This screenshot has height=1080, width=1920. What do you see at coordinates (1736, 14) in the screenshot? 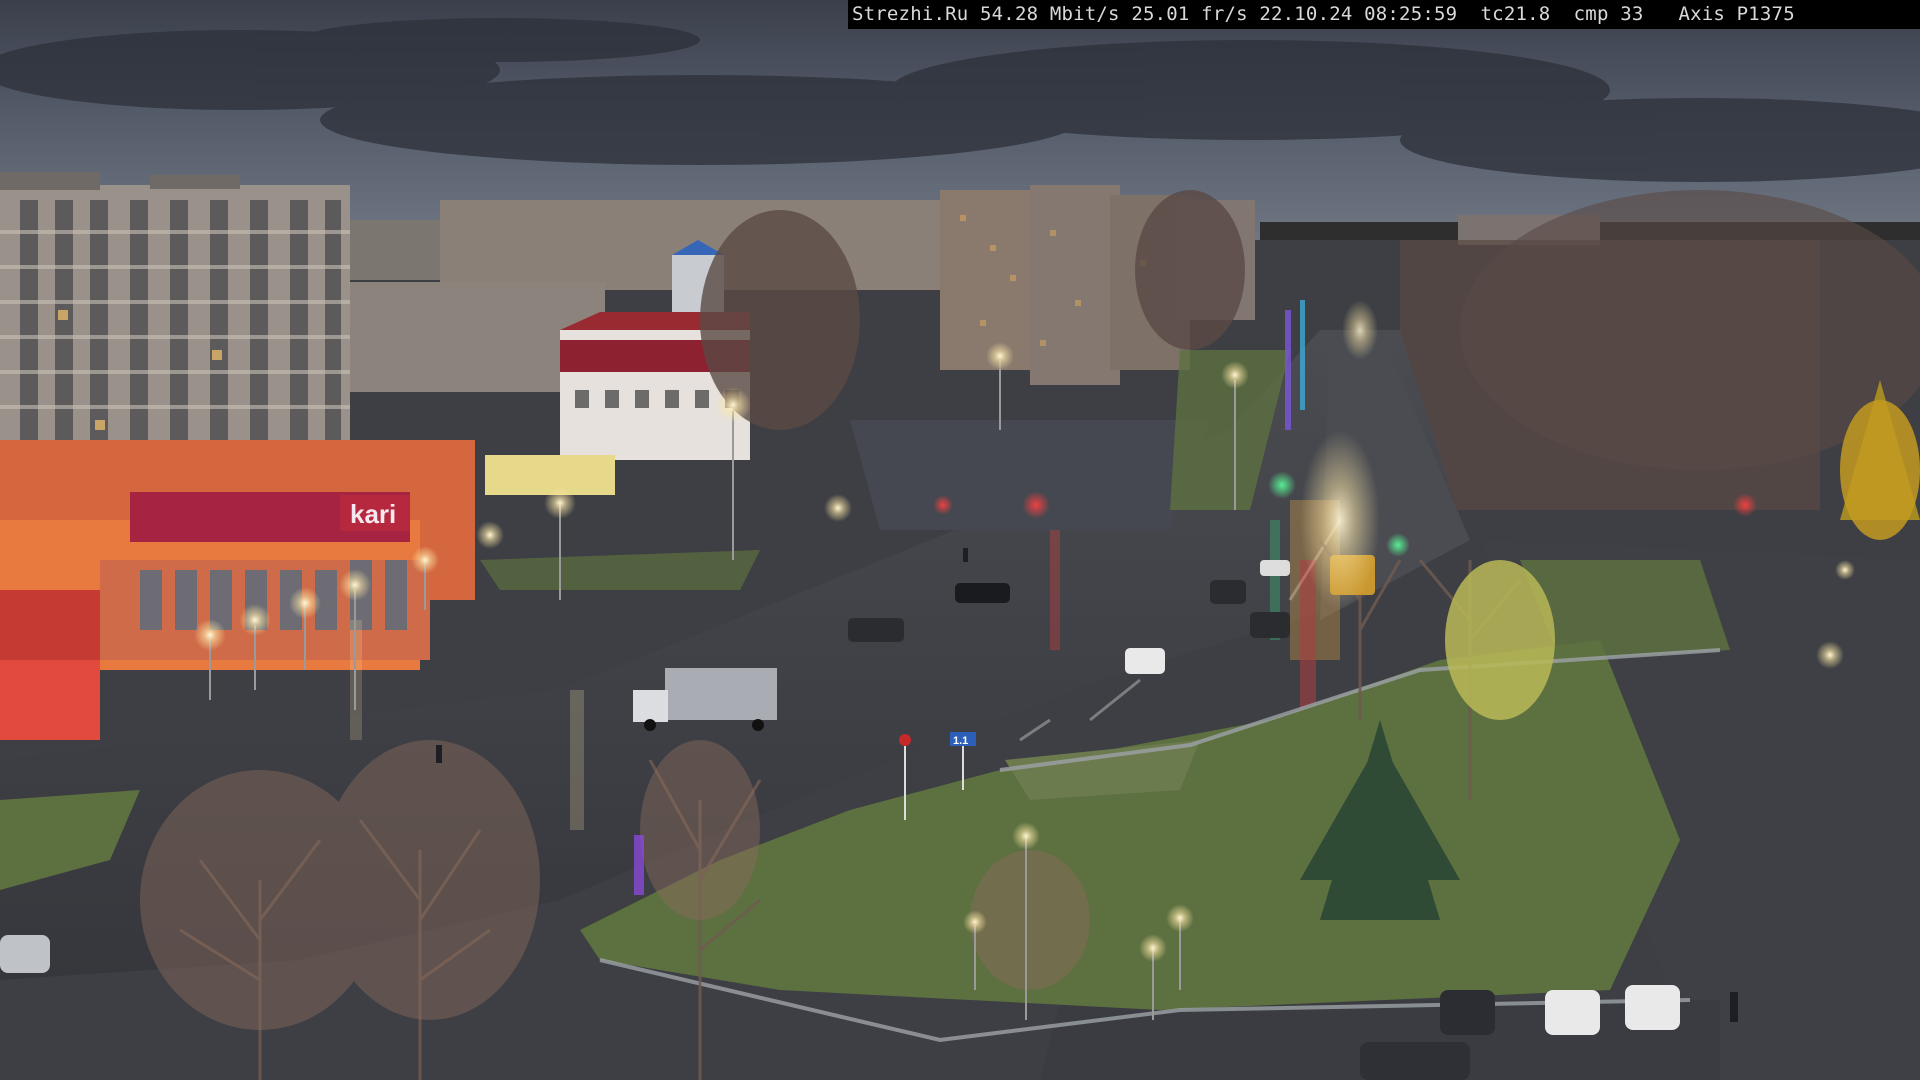
I see `osd-camera-model: Axis P1375` at bounding box center [1736, 14].